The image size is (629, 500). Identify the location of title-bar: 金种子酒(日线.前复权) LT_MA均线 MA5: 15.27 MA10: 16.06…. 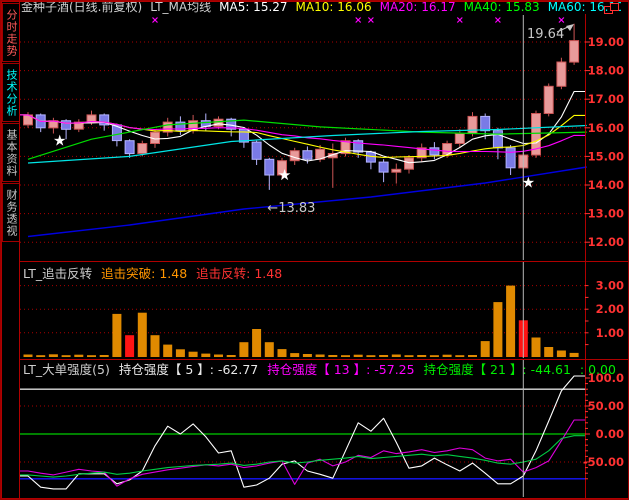
(321, 8).